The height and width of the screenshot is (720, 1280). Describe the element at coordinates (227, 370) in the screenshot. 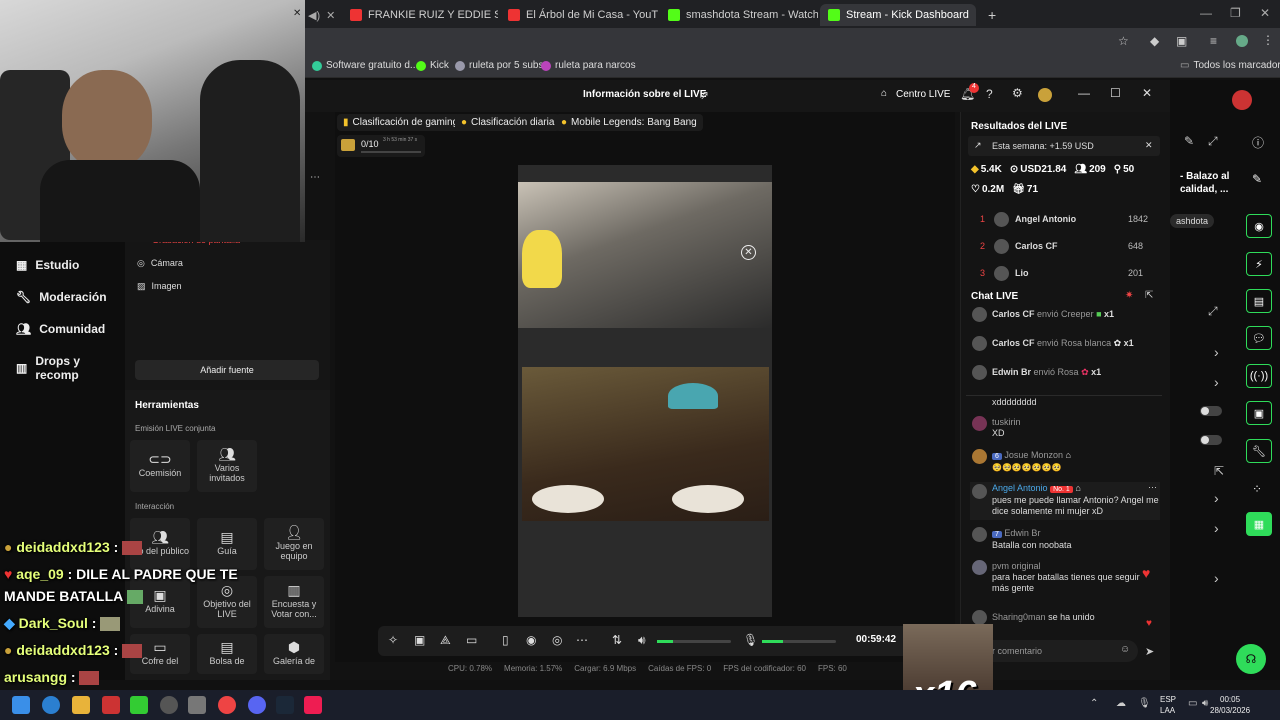

I see `add-source-button: Añadir fuente` at that location.